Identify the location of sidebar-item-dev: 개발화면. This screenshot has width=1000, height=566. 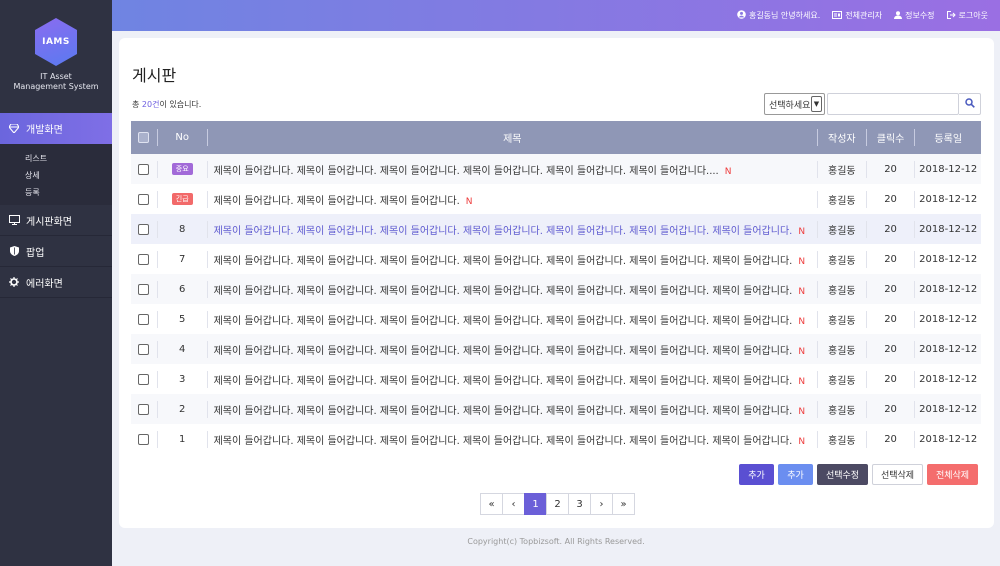
(56, 128).